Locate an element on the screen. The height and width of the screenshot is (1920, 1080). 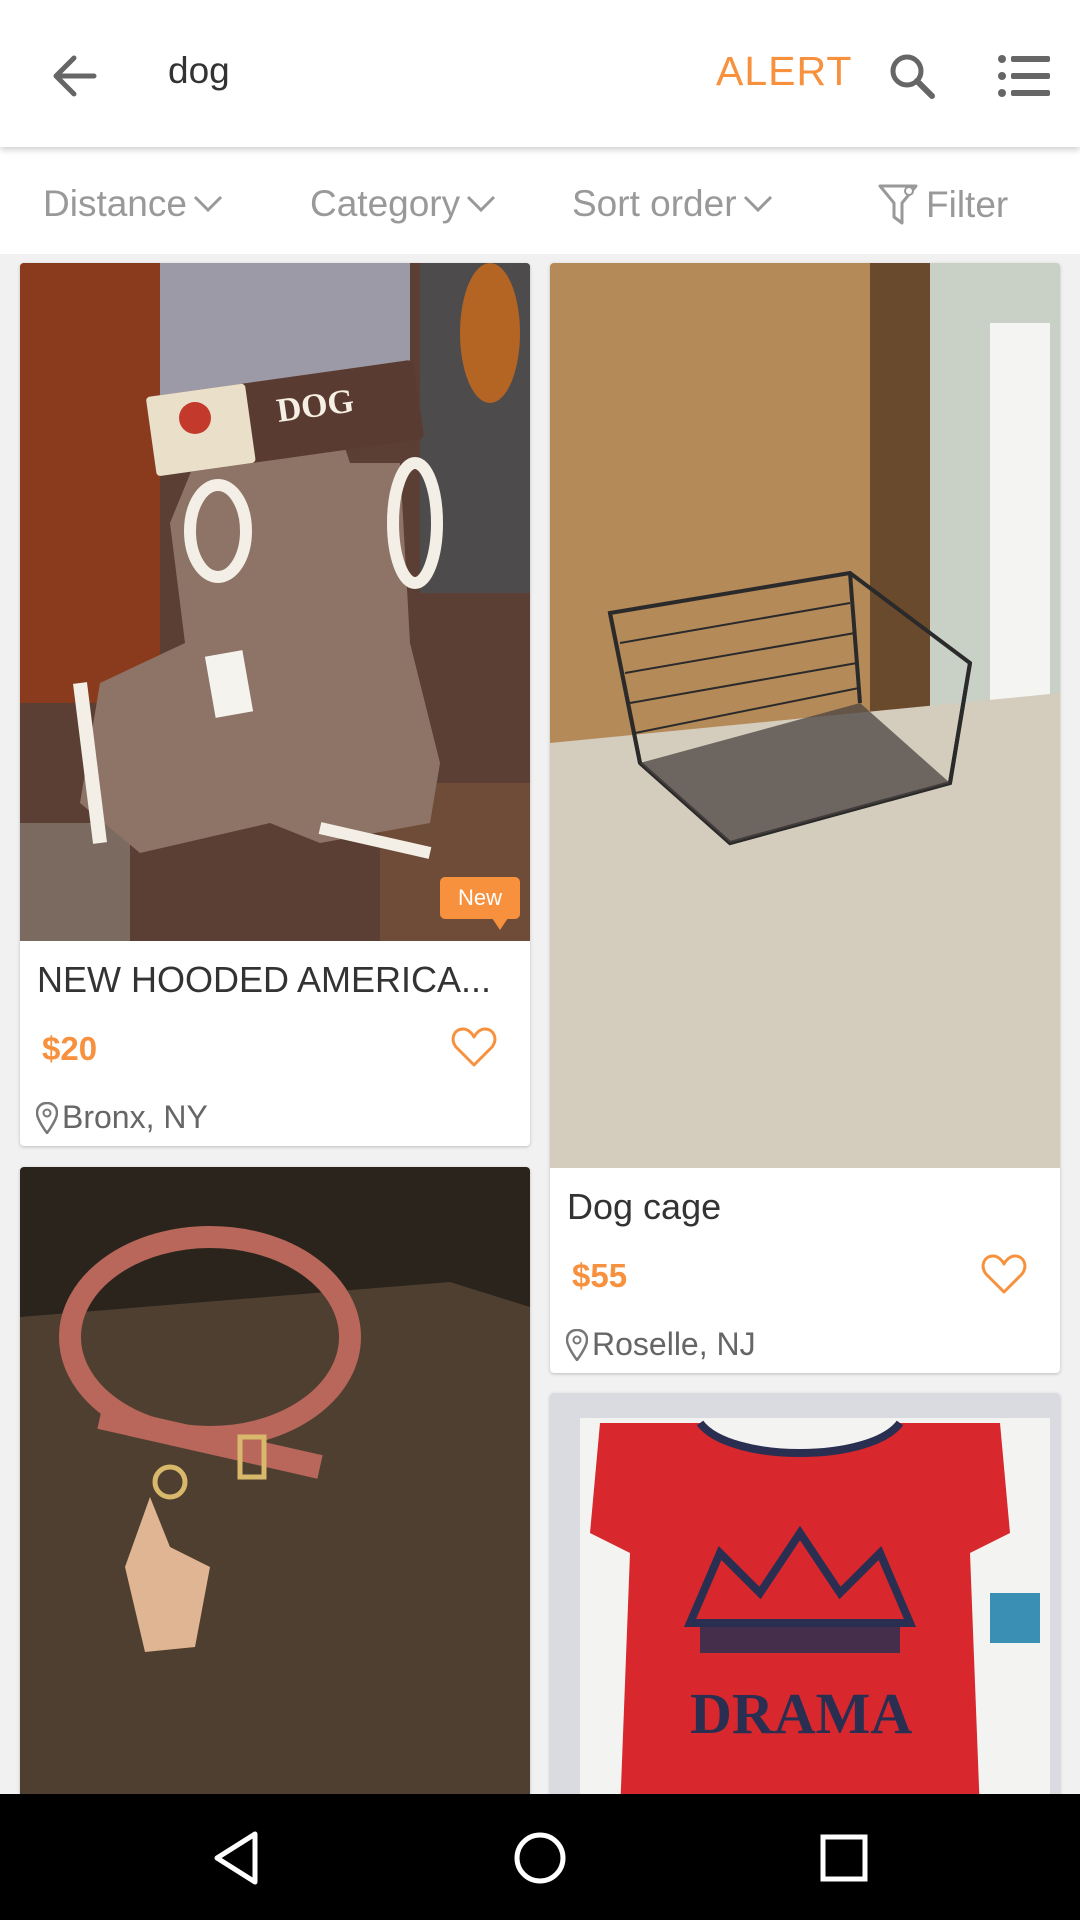
category-label: Category is located at coordinates (385, 203).